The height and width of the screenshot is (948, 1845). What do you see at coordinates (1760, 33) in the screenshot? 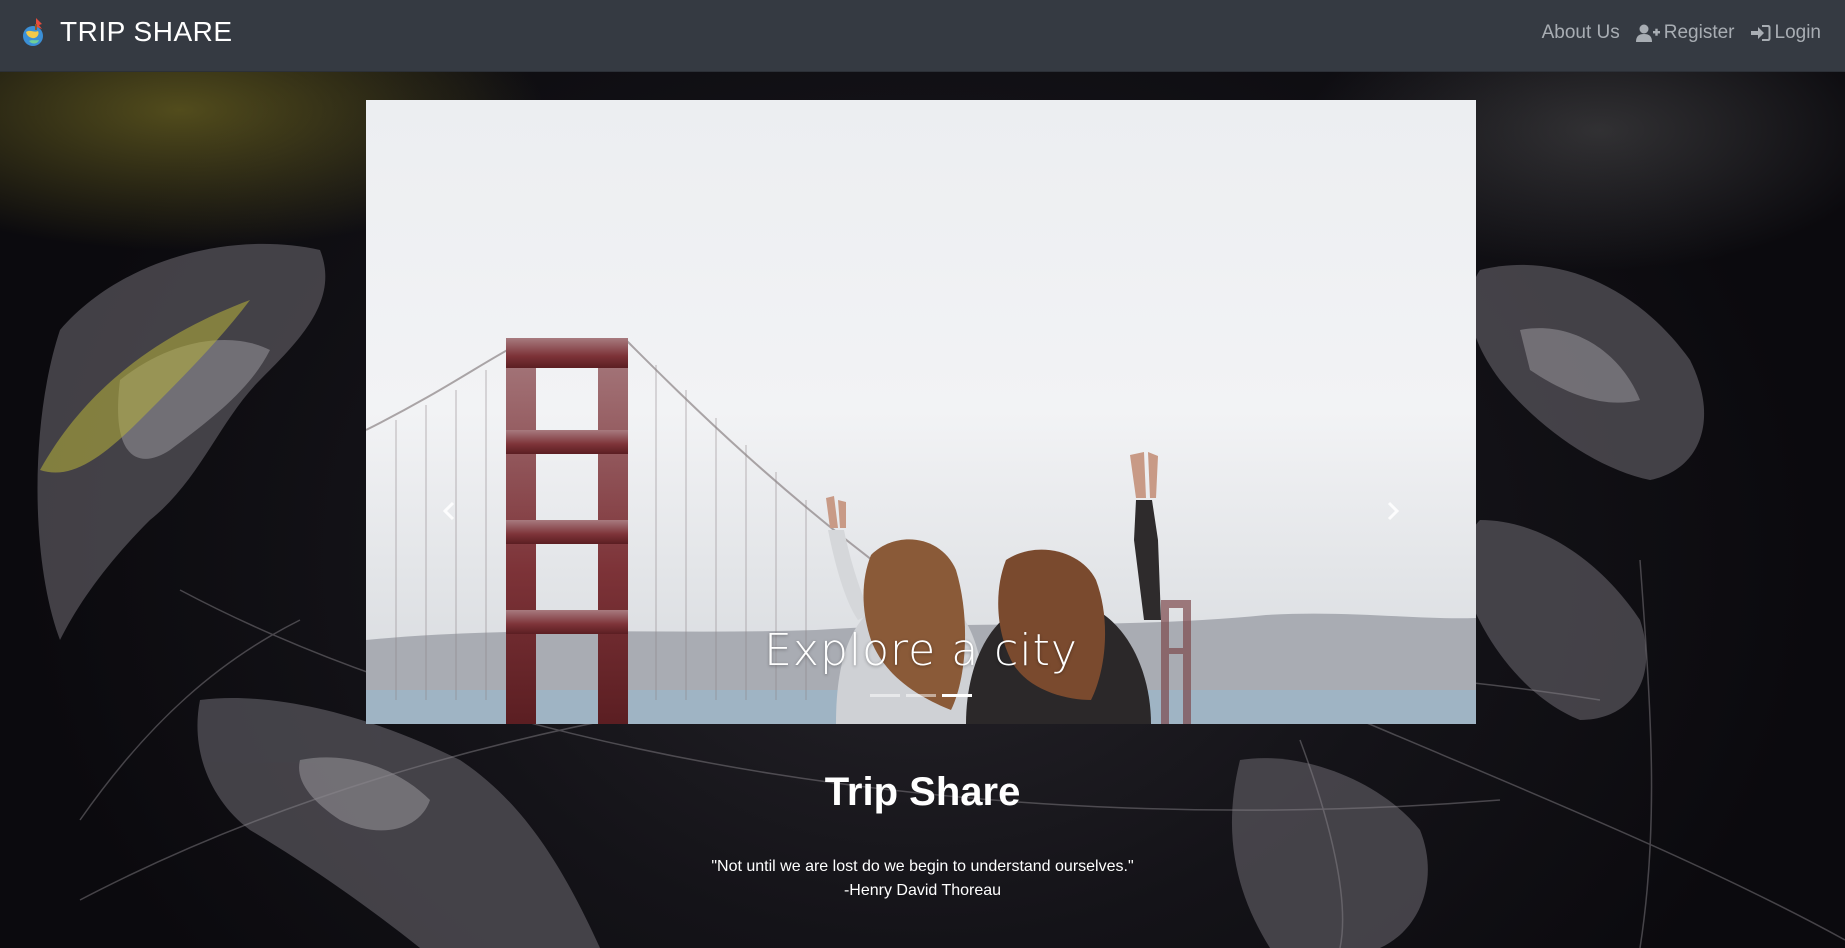
I see `sign-in-icon` at bounding box center [1760, 33].